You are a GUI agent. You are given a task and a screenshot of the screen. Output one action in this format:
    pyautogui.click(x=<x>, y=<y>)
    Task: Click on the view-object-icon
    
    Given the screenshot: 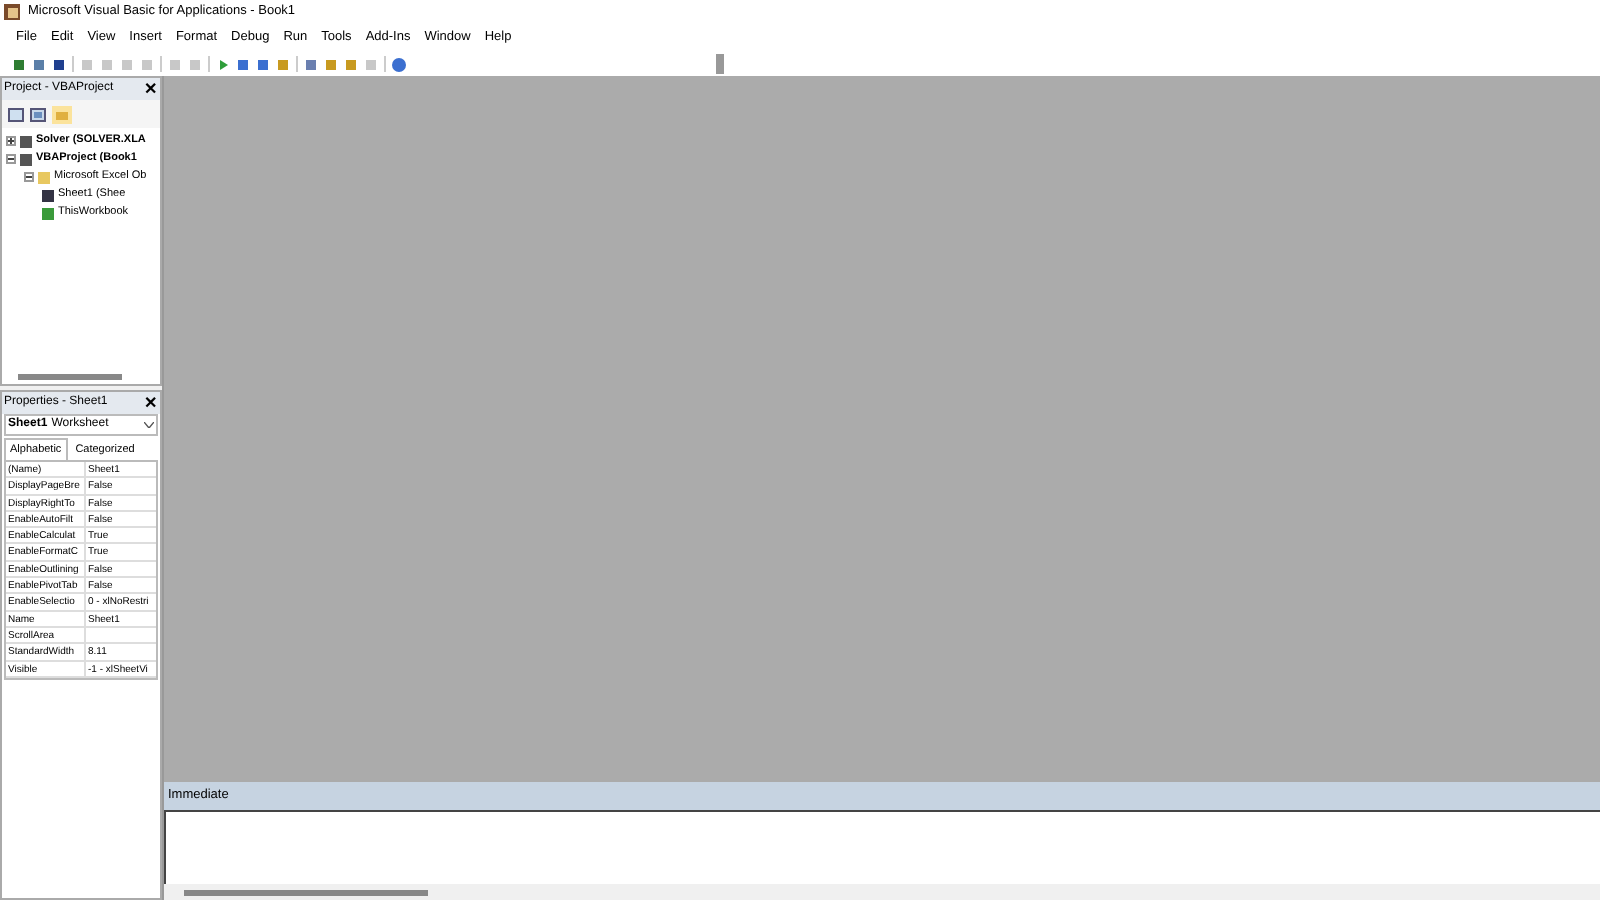 What is the action you would take?
    pyautogui.click(x=38, y=114)
    